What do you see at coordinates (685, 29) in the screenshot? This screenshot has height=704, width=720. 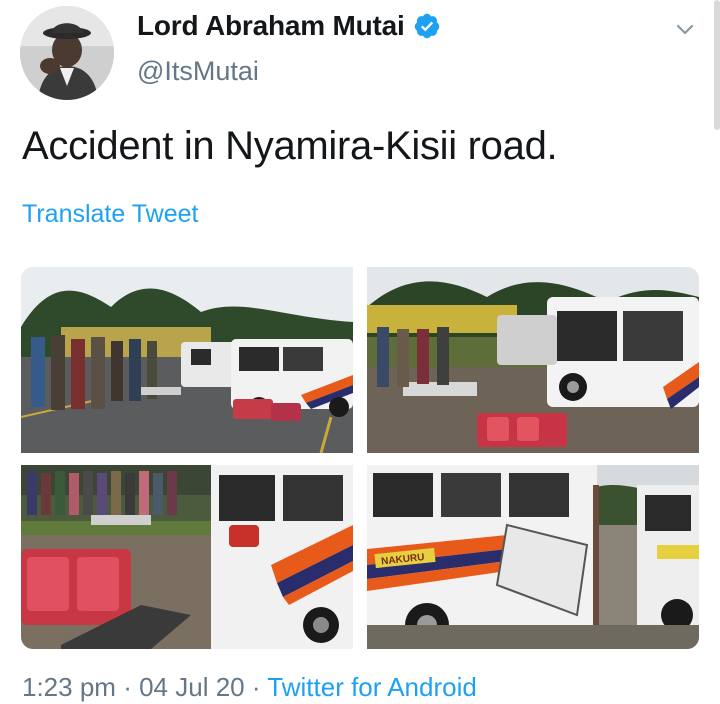 I see `chevron-down-icon` at bounding box center [685, 29].